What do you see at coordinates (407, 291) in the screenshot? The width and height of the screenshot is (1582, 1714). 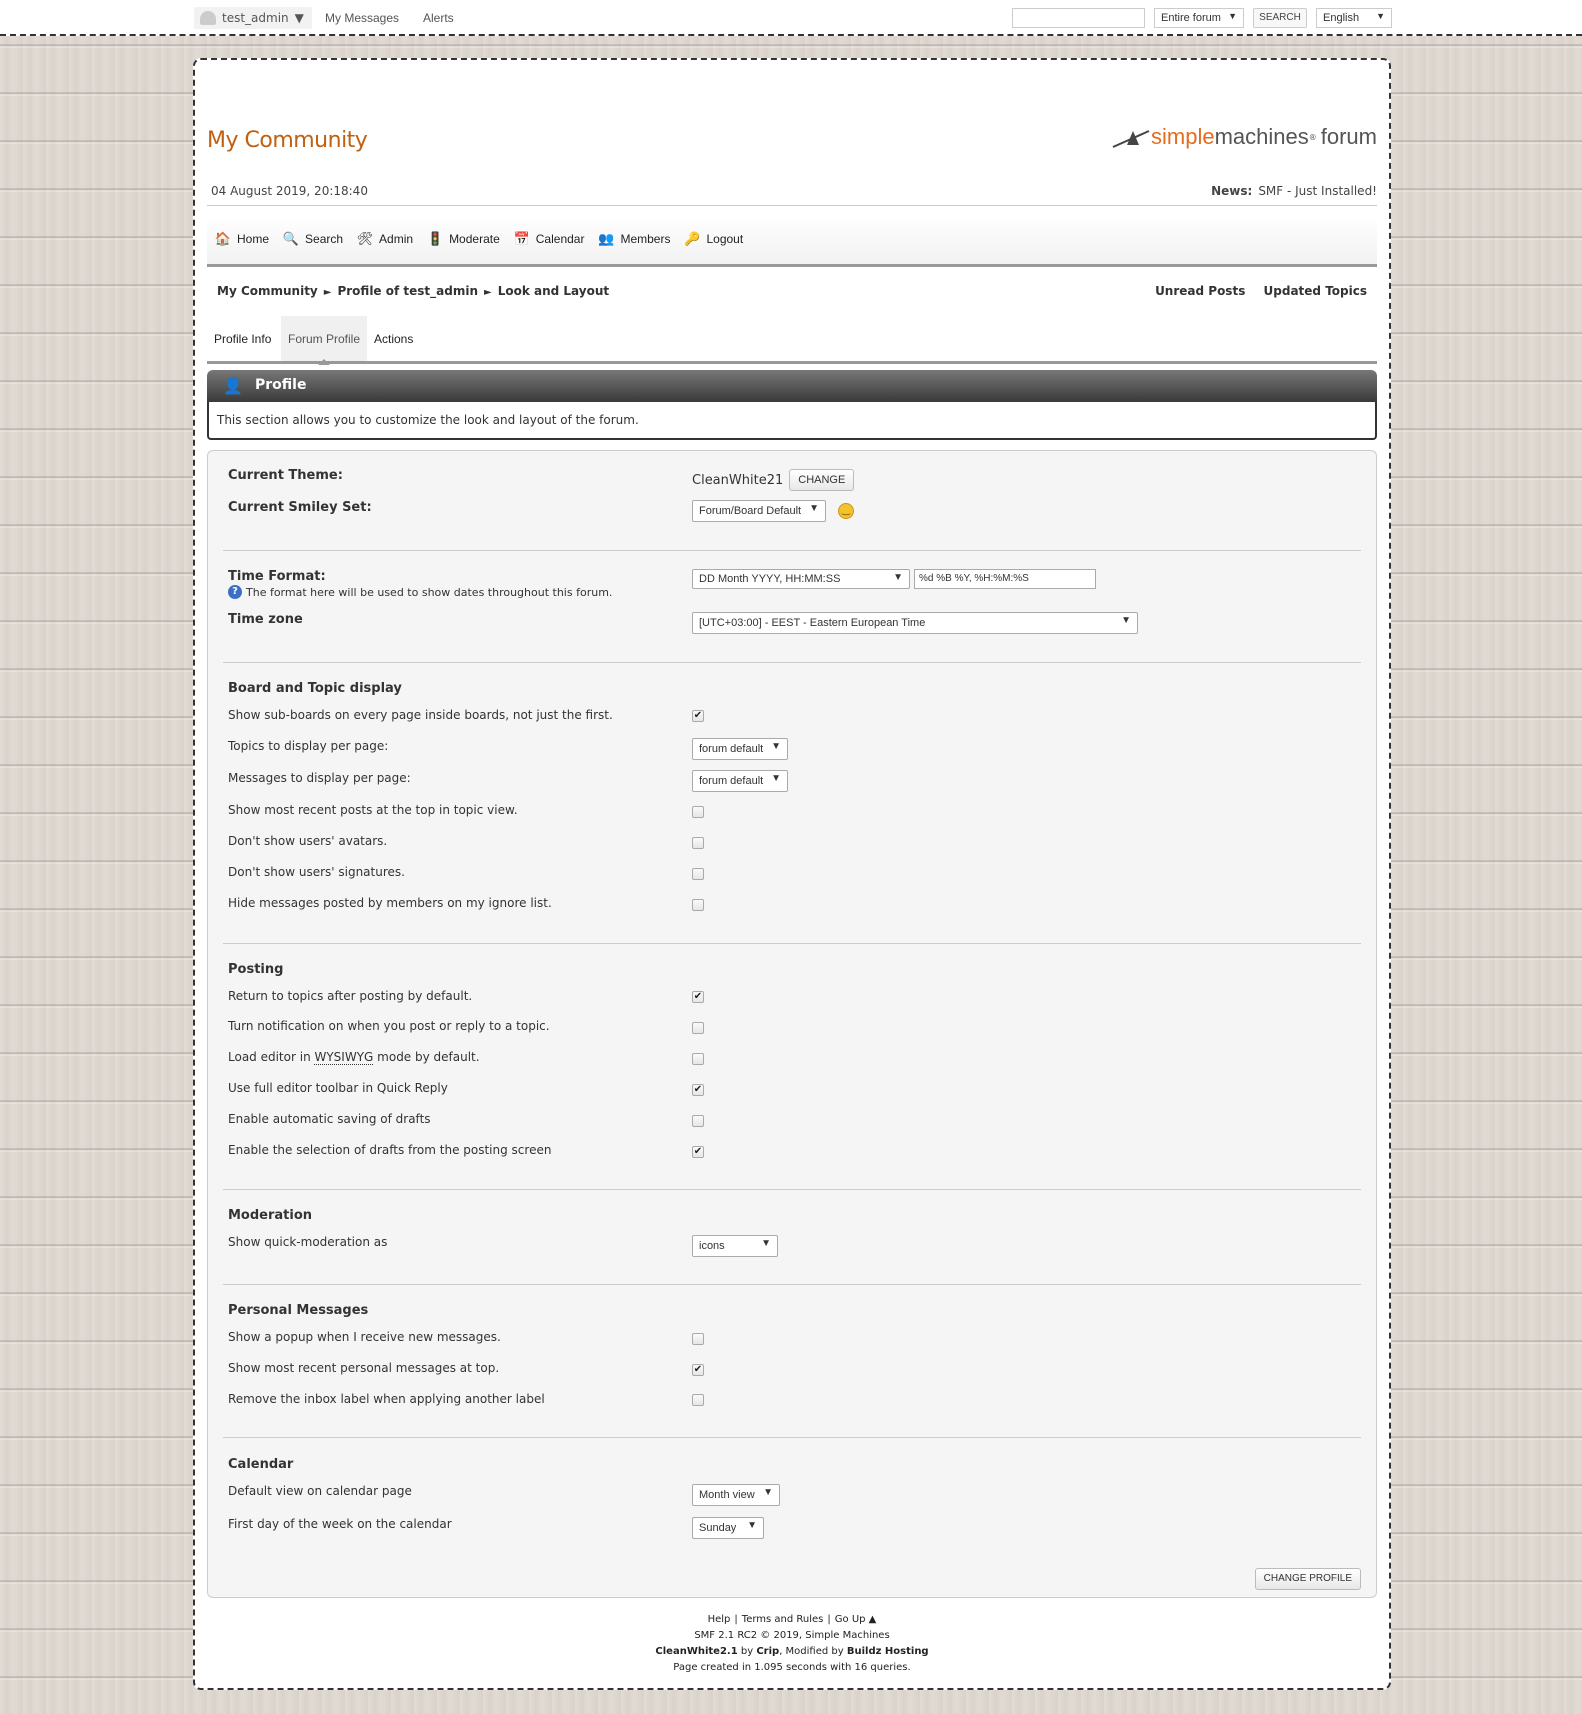 I see `breadcrumb-item: Profile of test_admin` at bounding box center [407, 291].